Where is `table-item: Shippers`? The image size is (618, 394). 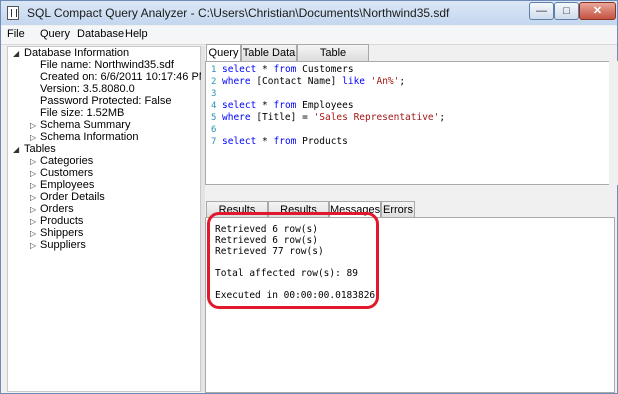 table-item: Shippers is located at coordinates (61, 233).